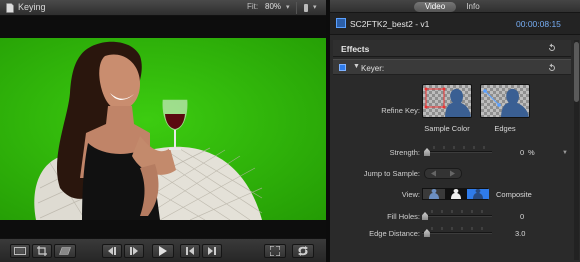 The width and height of the screenshot is (580, 262). Describe the element at coordinates (390, 24) in the screenshot. I see `clip-name: SC2FTK2_best2 - v1` at that location.